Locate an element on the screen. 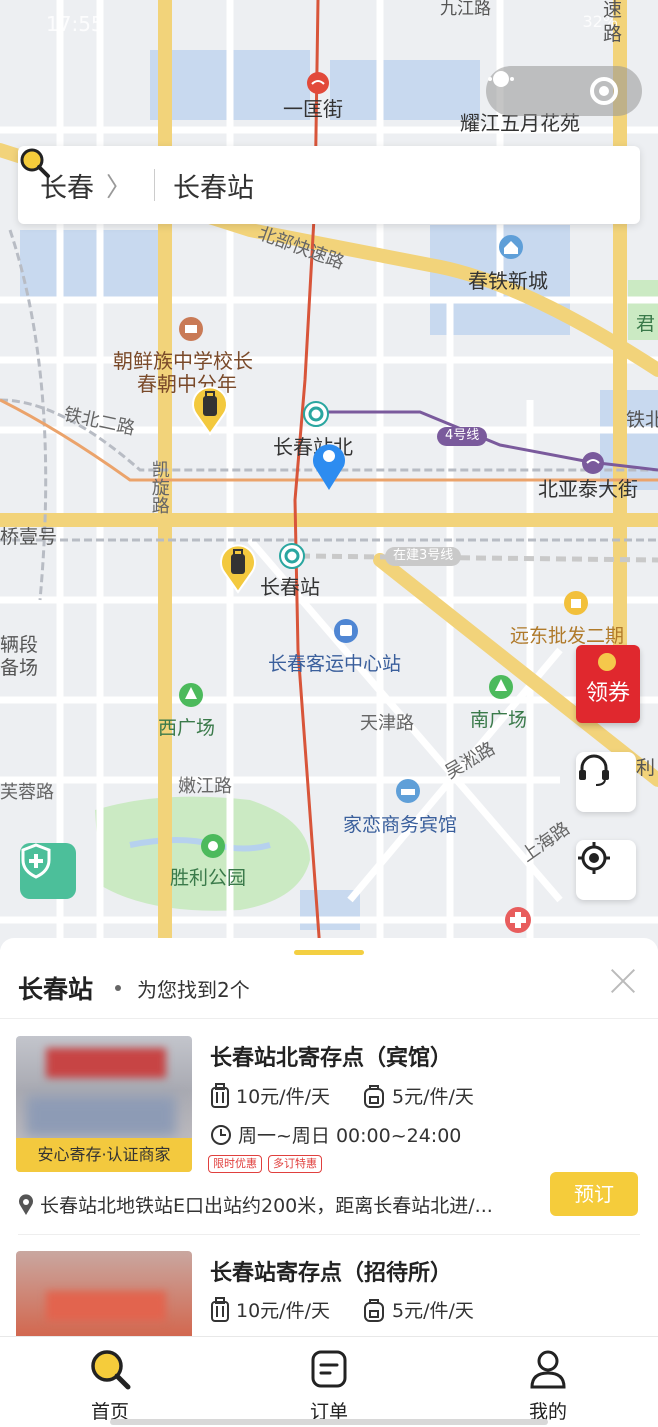  status-bar: 17:55 32% is located at coordinates (329, 25).